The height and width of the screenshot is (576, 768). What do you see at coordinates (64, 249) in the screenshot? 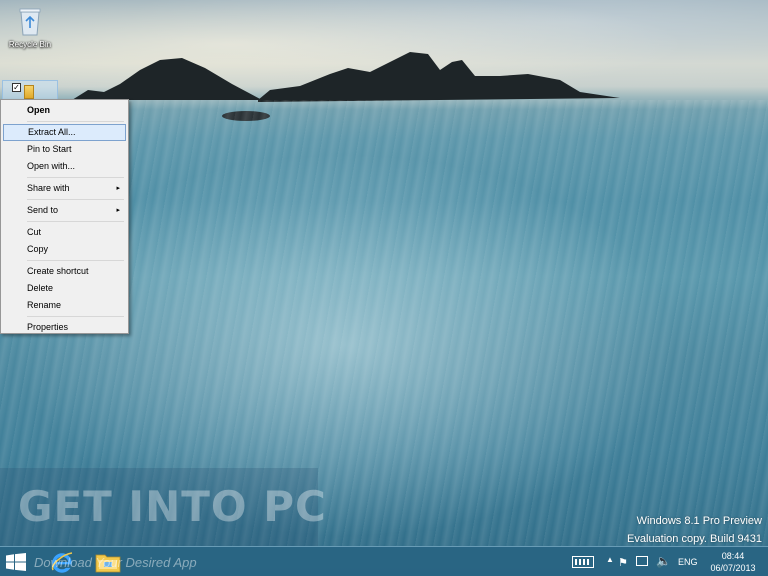
I see `menu-item-copy: Copy` at bounding box center [64, 249].